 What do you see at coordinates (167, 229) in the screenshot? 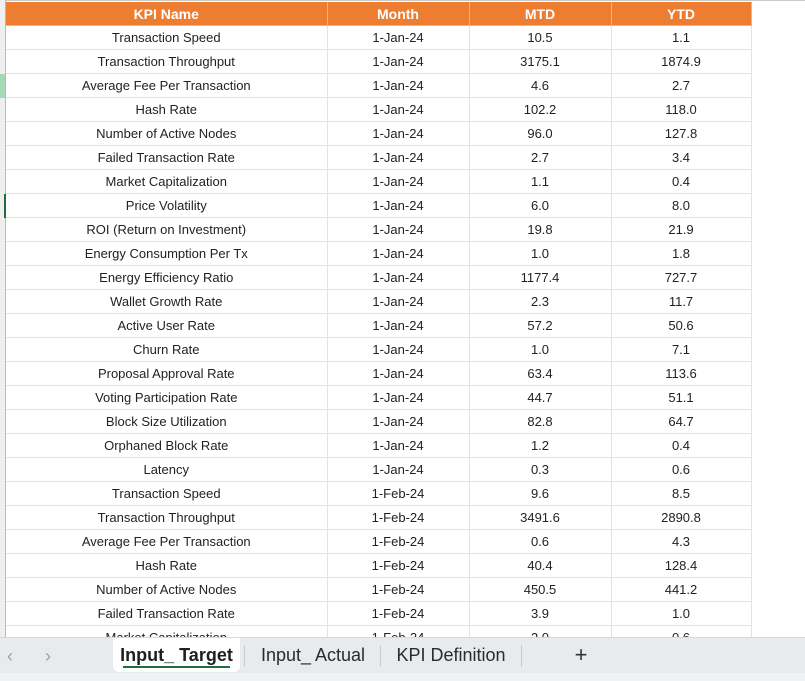
I see `kpi-name-cell: ROI (Return on Investment)` at bounding box center [167, 229].